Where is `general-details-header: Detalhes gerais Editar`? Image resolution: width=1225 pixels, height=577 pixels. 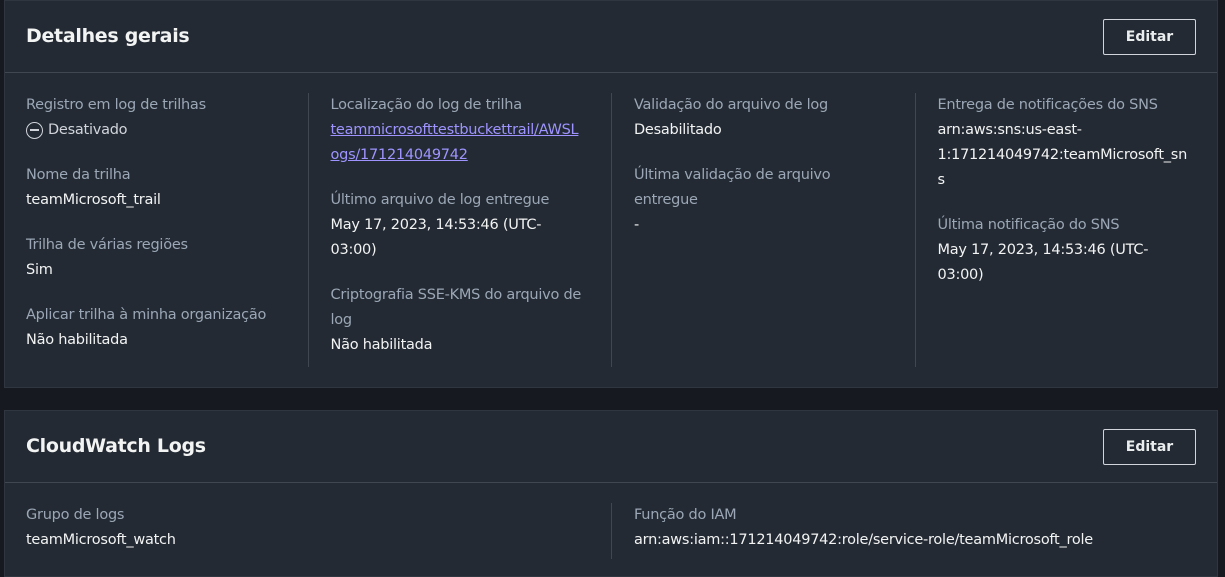 general-details-header: Detalhes gerais Editar is located at coordinates (611, 37).